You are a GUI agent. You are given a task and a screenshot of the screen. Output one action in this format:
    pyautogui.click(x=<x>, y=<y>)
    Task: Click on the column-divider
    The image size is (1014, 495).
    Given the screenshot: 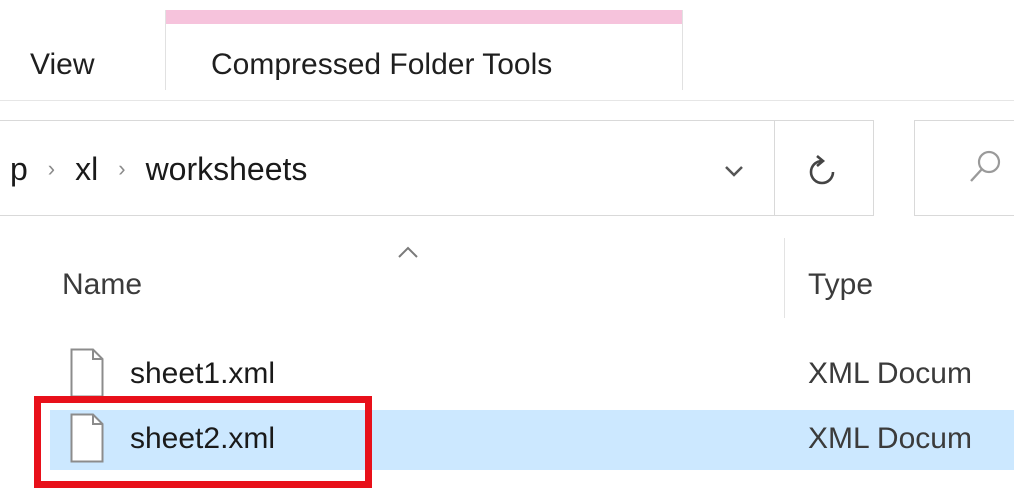 What is the action you would take?
    pyautogui.click(x=784, y=278)
    